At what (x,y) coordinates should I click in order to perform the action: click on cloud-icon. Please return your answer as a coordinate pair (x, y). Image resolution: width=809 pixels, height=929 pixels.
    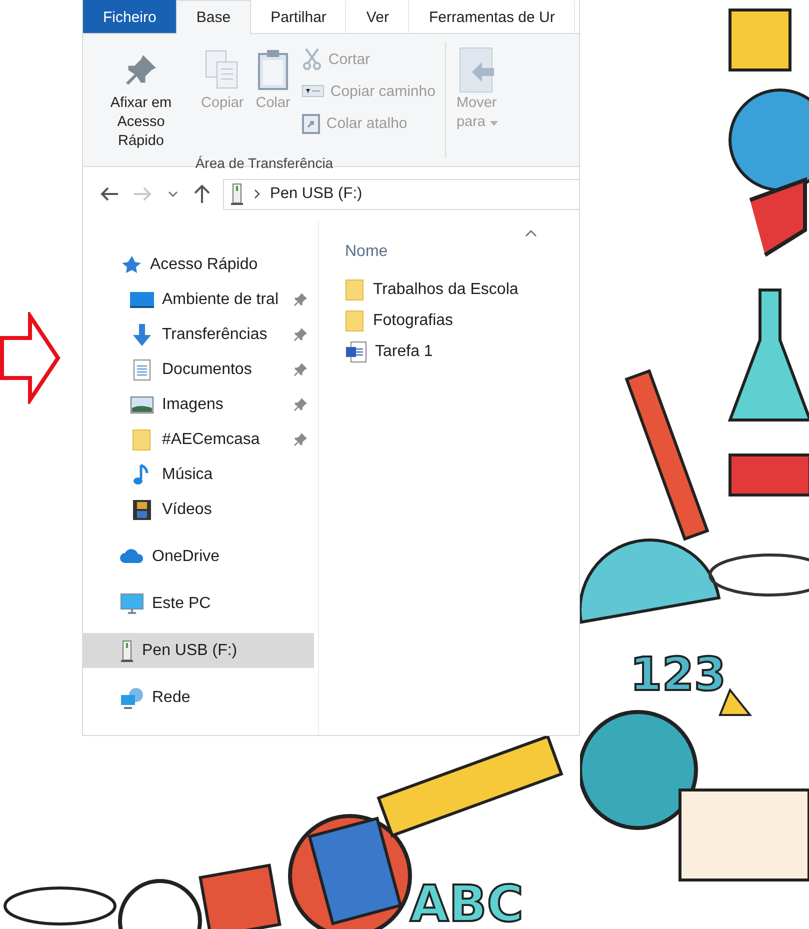
    Looking at the image, I should click on (132, 556).